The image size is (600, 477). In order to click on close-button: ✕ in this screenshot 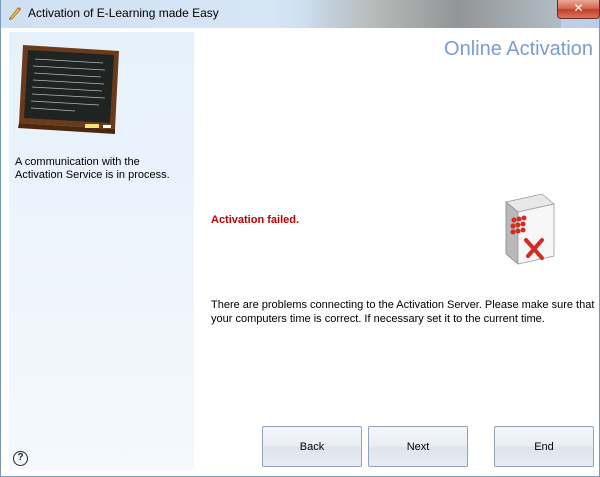, I will do `click(578, 9)`.